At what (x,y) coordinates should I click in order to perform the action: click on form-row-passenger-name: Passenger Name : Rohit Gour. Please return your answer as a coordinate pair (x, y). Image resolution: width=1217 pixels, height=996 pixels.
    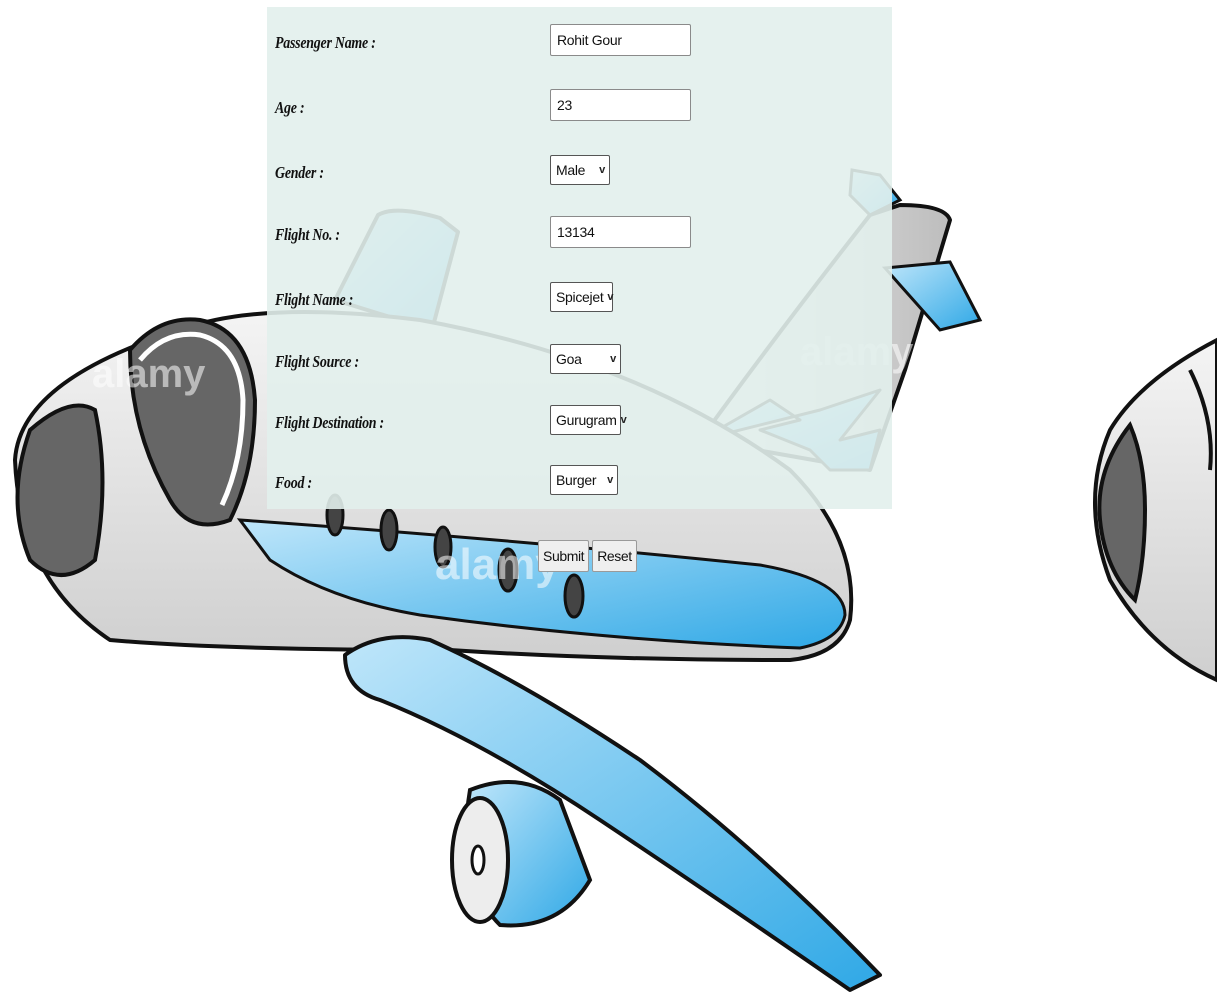
    Looking at the image, I should click on (579, 43).